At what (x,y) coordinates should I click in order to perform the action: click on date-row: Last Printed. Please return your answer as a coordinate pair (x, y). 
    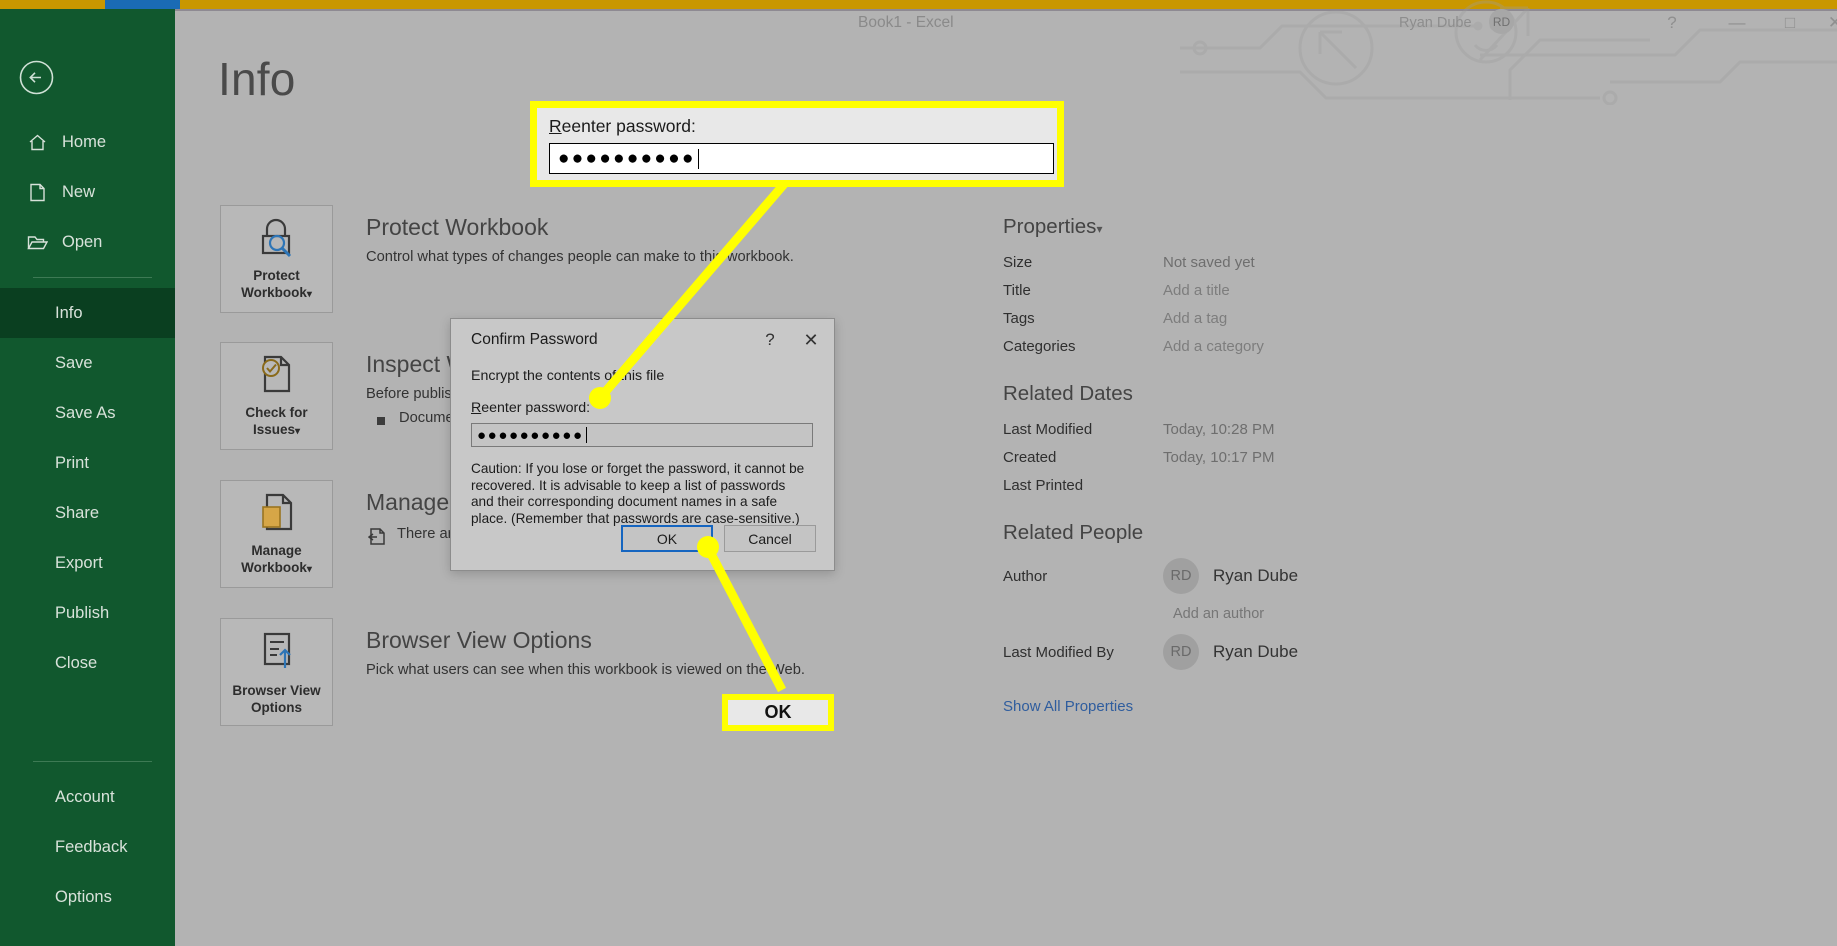
    Looking at the image, I should click on (1238, 485).